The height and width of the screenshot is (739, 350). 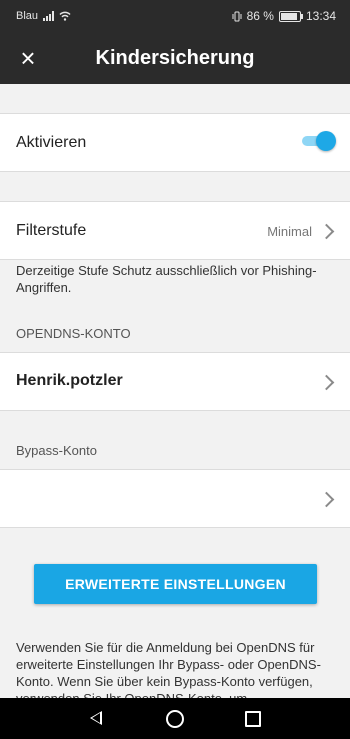 I want to click on app-bar: × Kindersicherung, so click(x=175, y=58).